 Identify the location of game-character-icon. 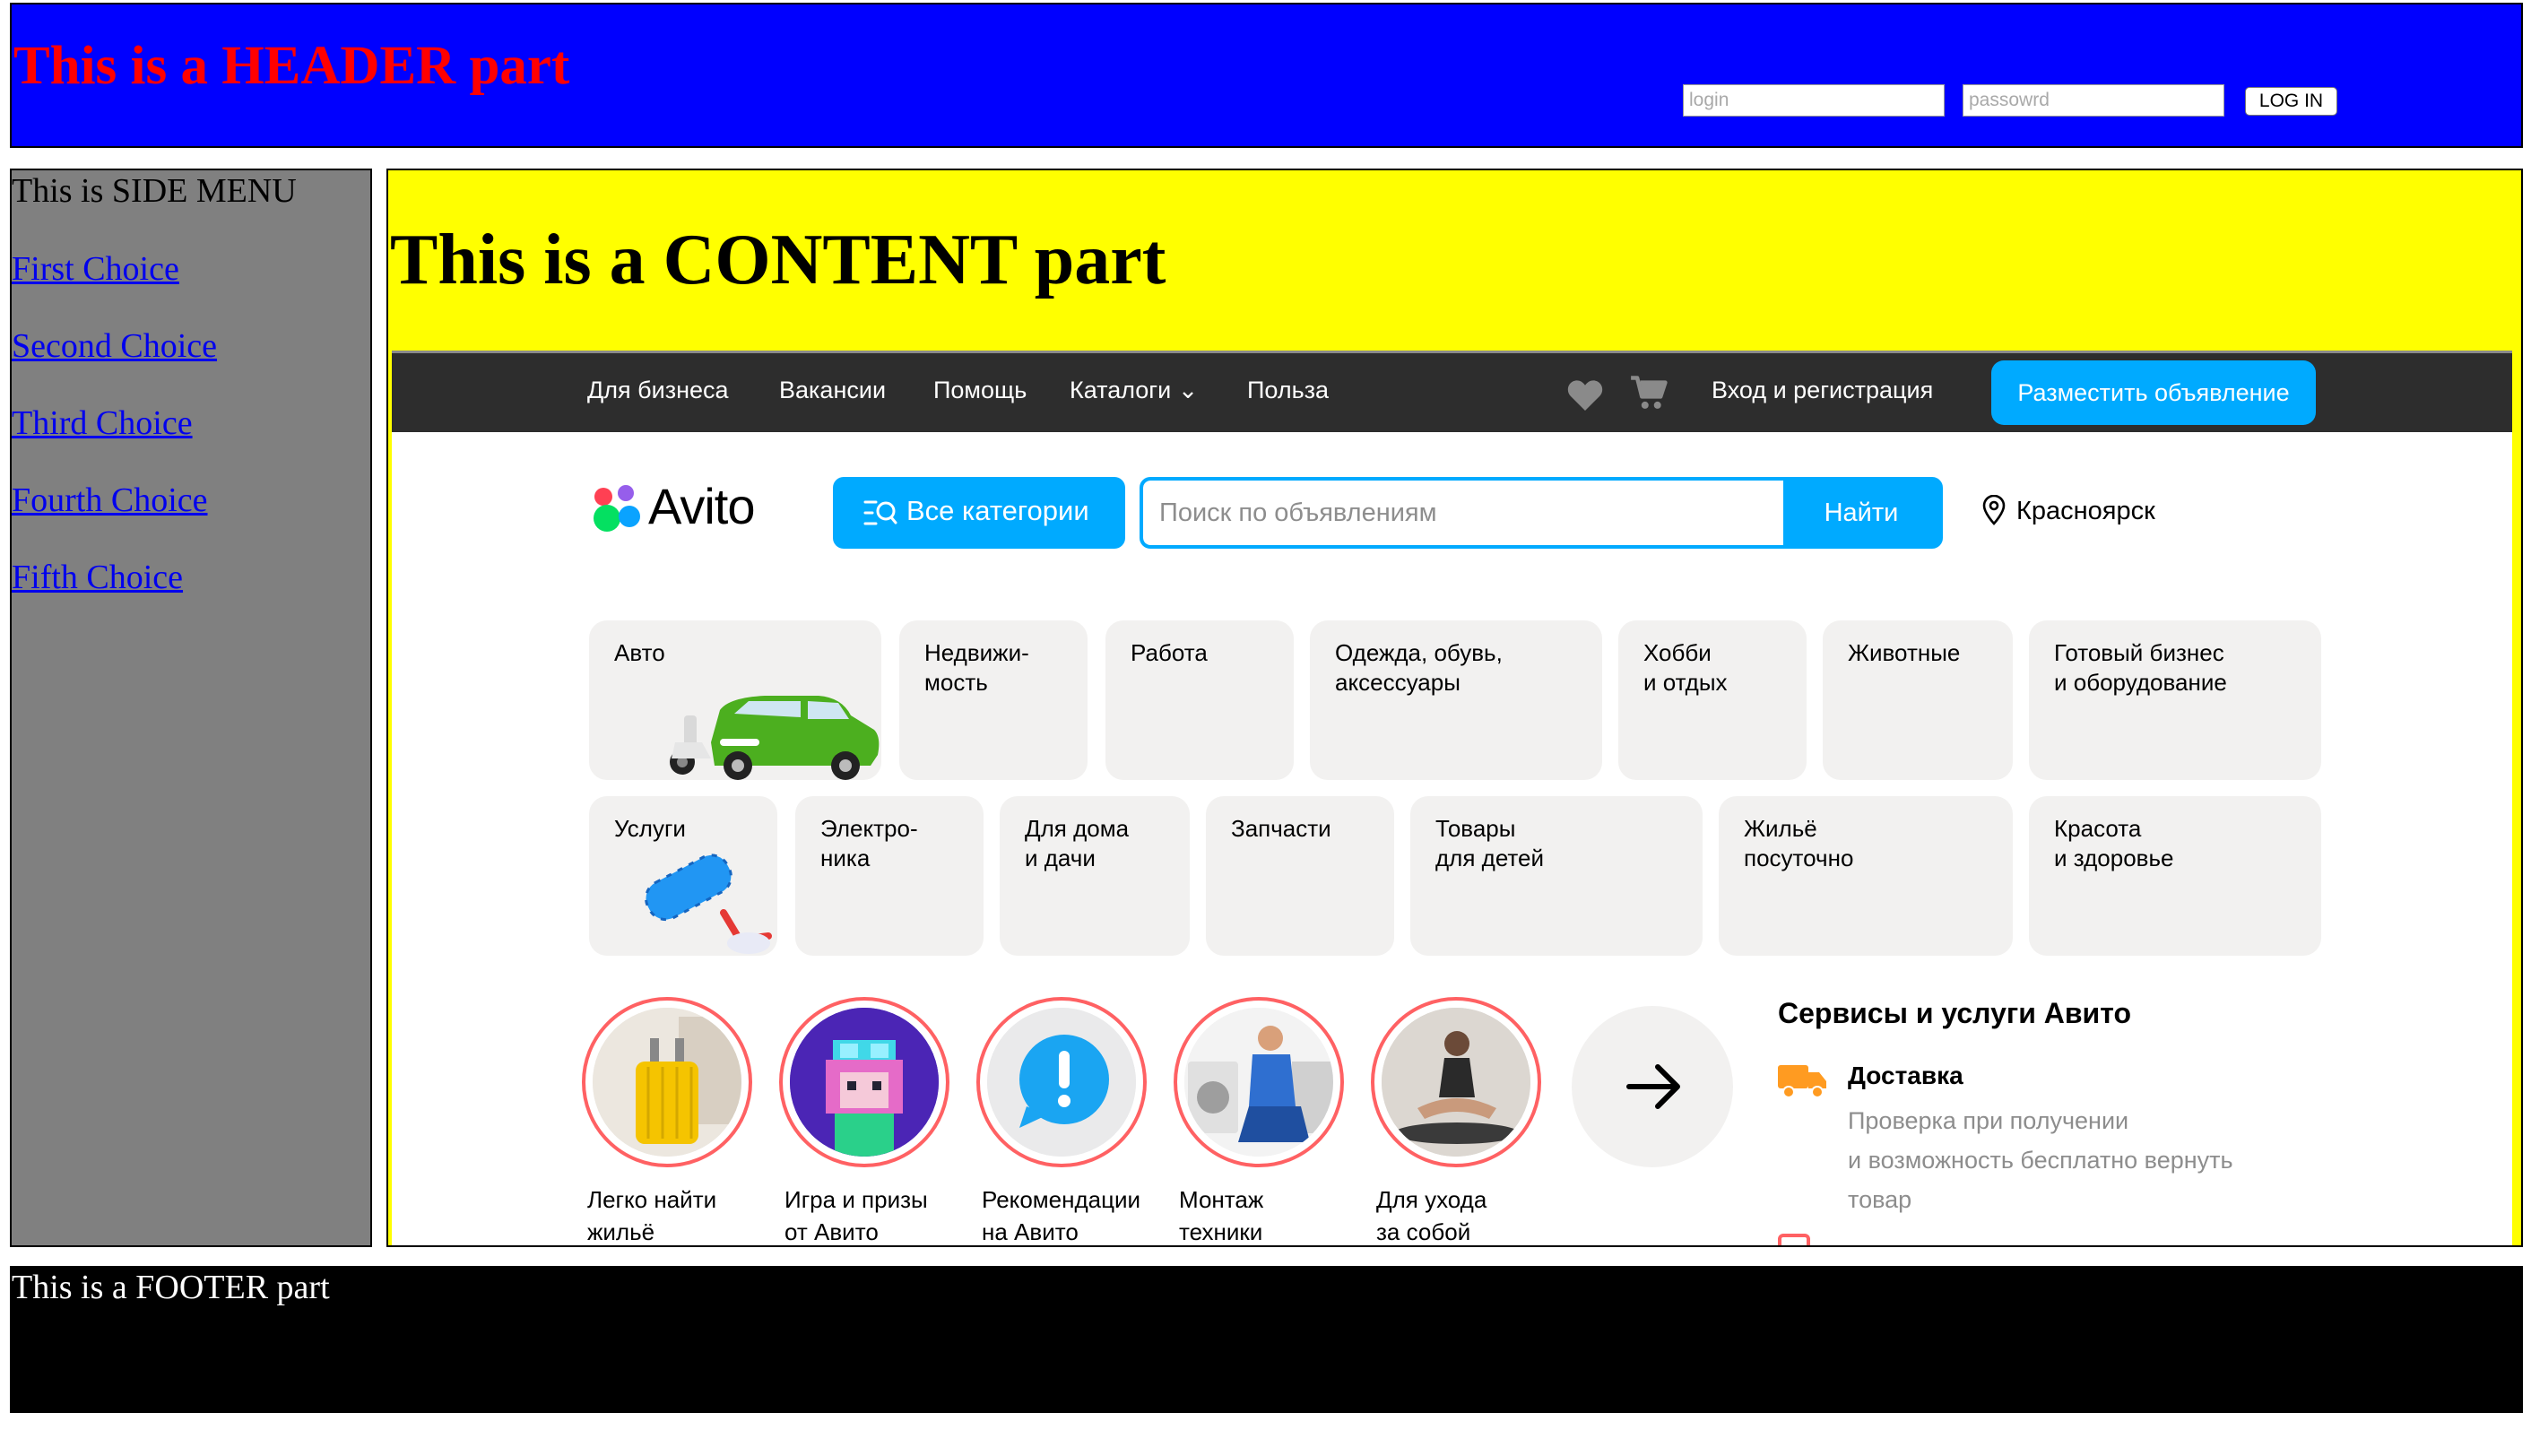
(865, 1082).